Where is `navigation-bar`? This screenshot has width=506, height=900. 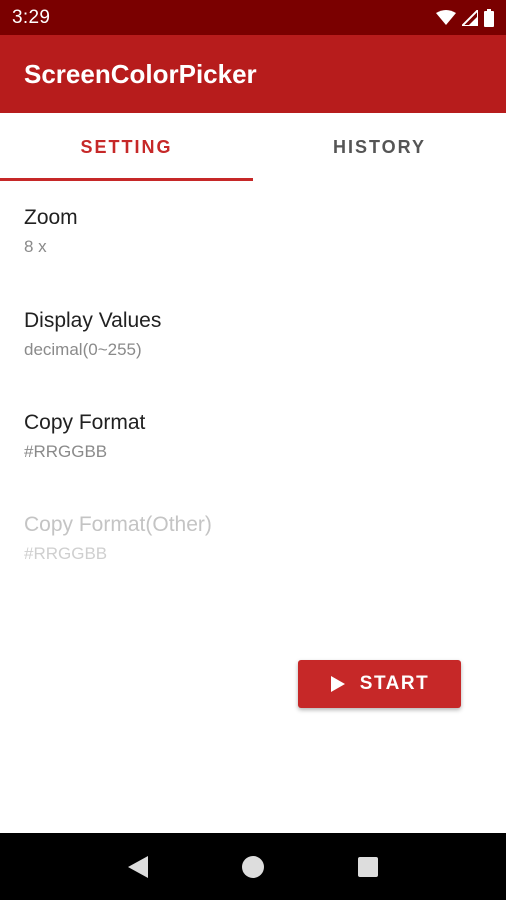 navigation-bar is located at coordinates (253, 866).